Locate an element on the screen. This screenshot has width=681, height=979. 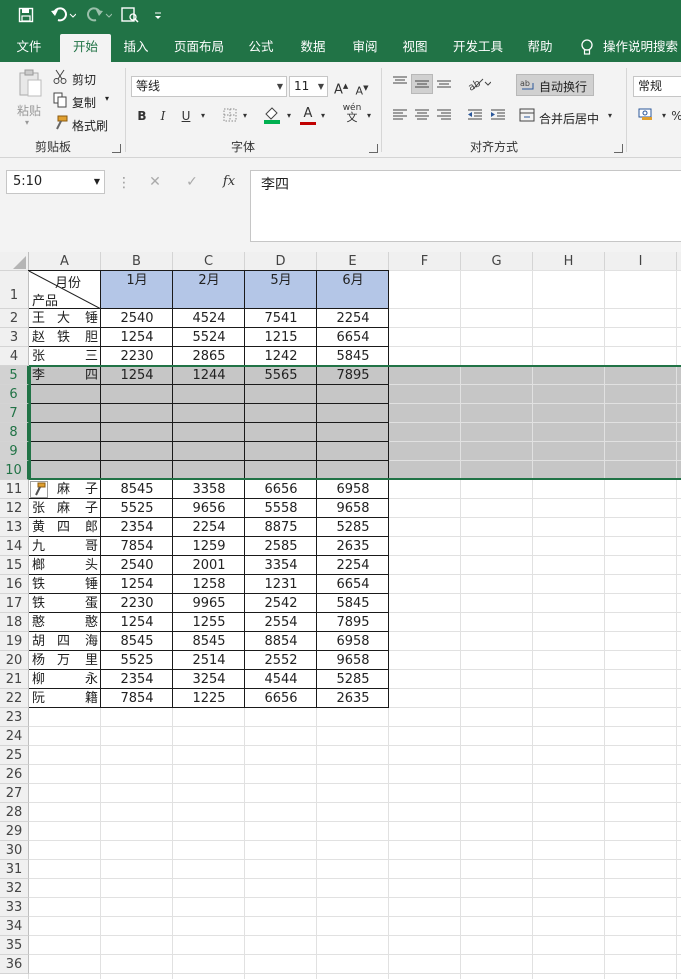
value-cell: 1258 is located at coordinates (209, 584).